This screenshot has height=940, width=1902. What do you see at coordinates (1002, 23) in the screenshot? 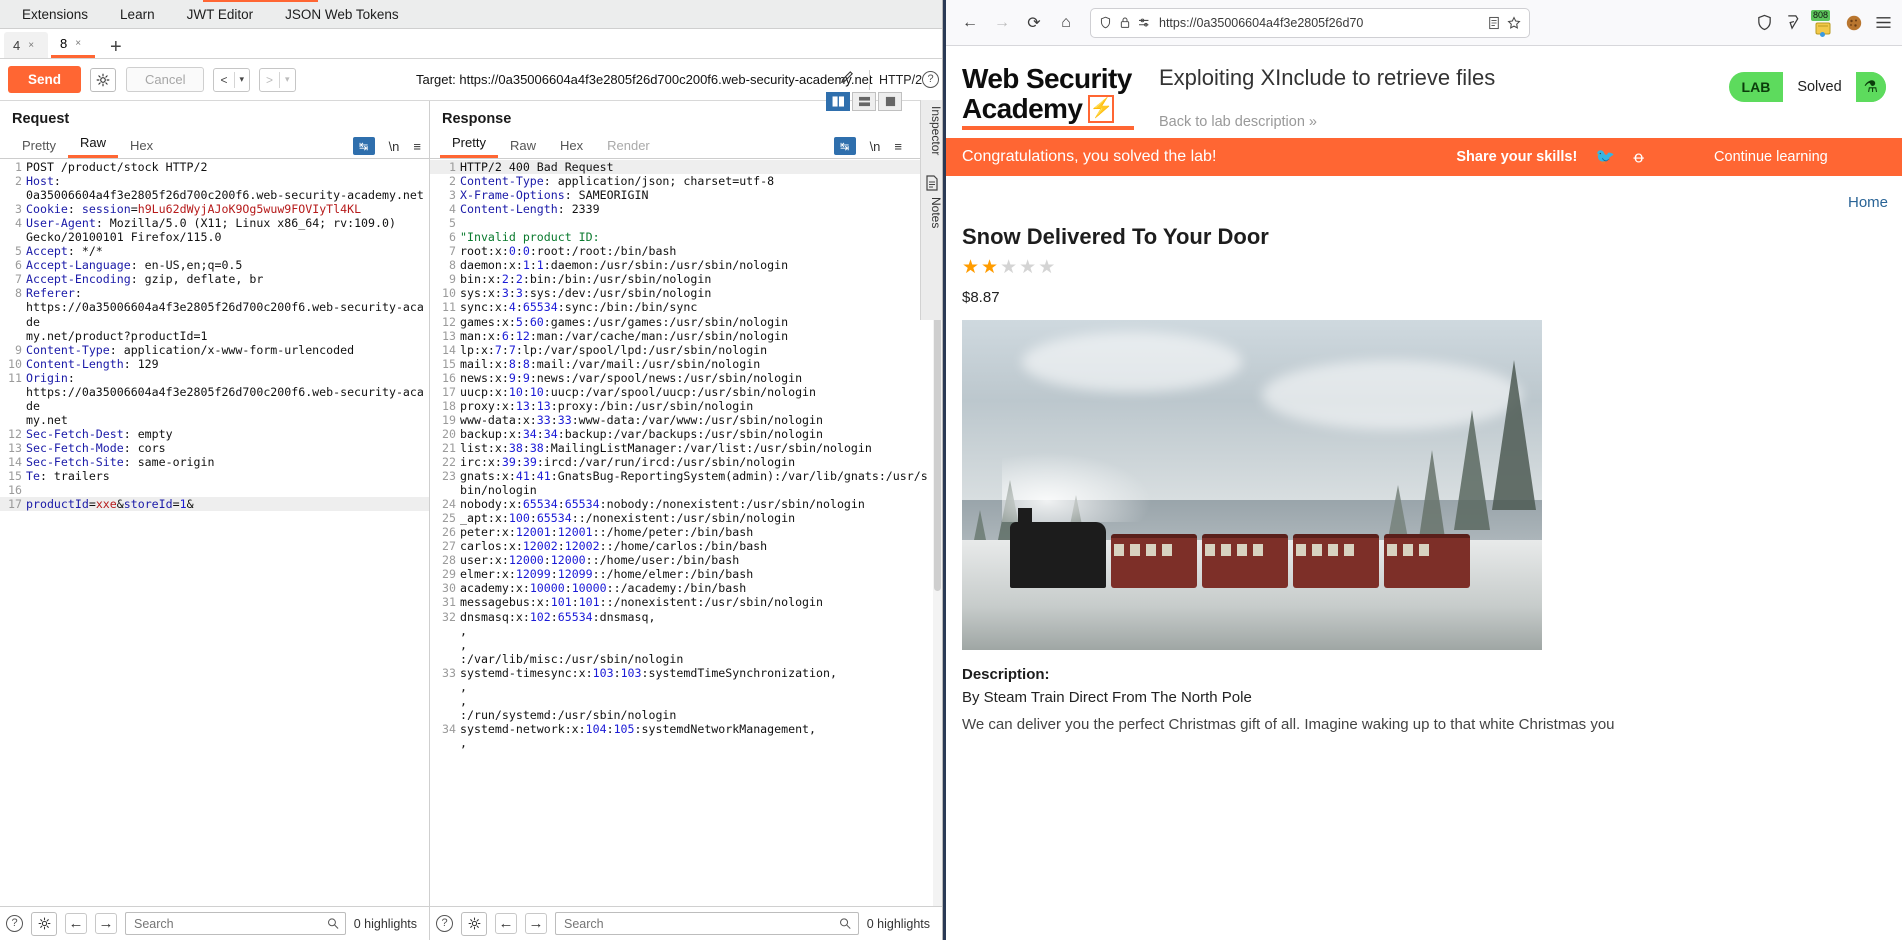
I see `forward-button: →` at bounding box center [1002, 23].